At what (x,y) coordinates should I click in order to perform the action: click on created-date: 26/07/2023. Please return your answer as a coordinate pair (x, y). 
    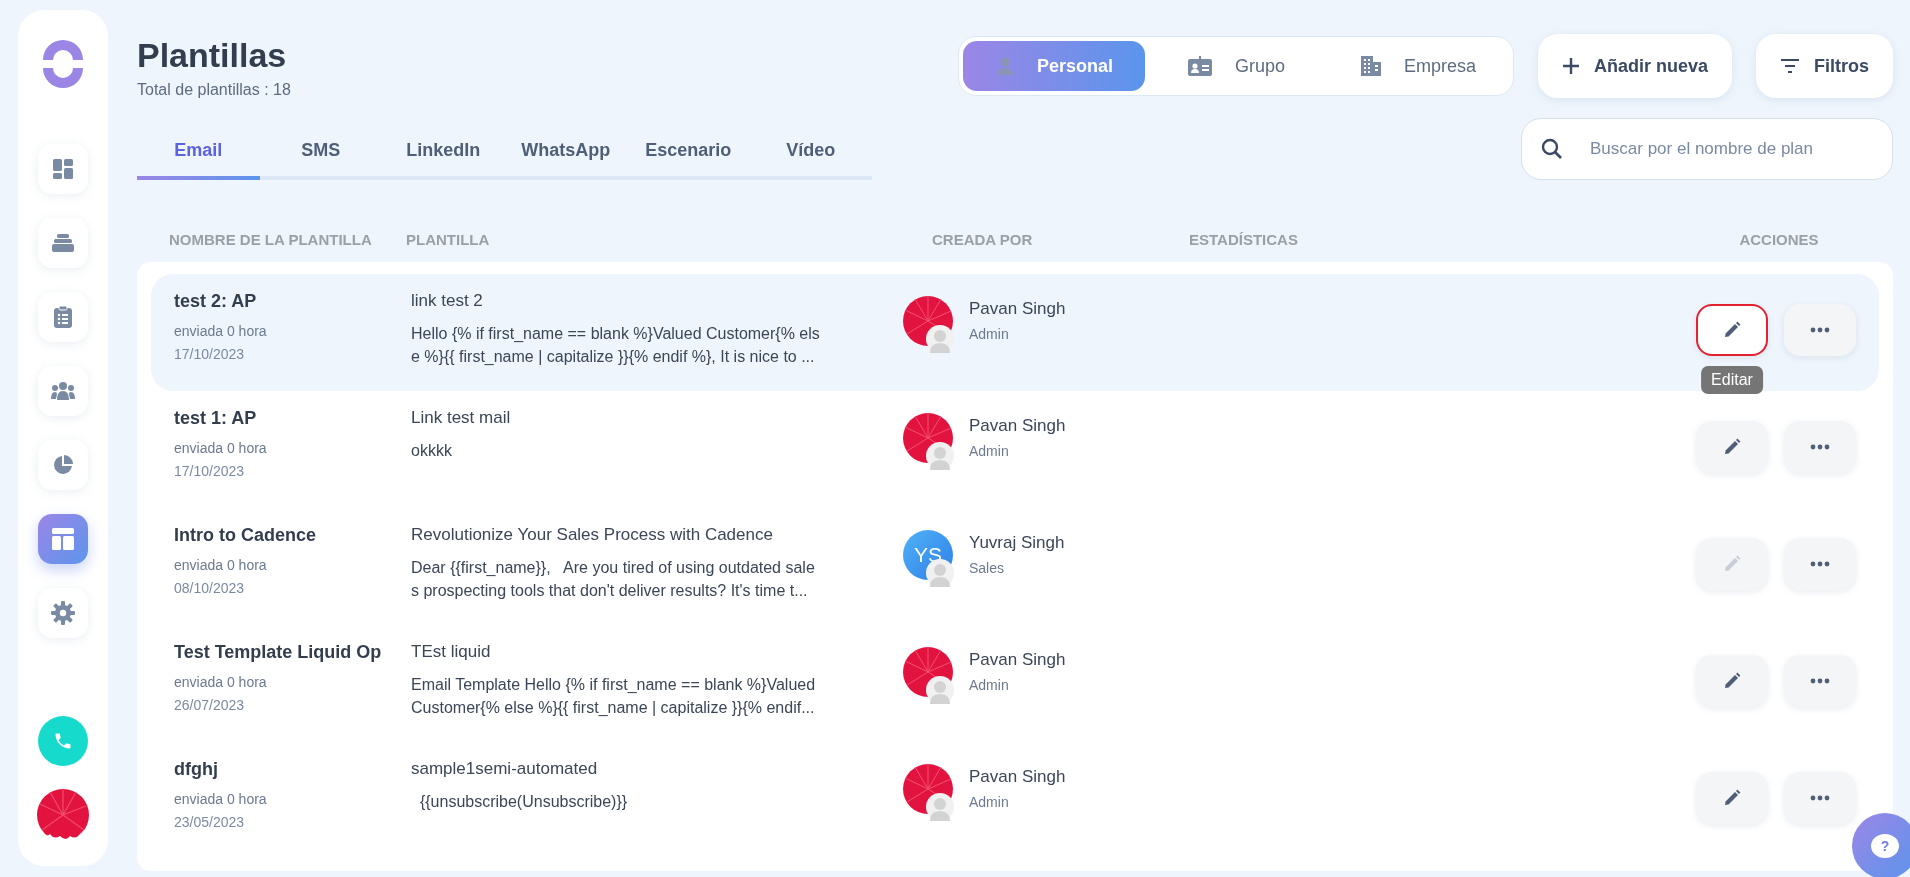
    Looking at the image, I should click on (210, 705).